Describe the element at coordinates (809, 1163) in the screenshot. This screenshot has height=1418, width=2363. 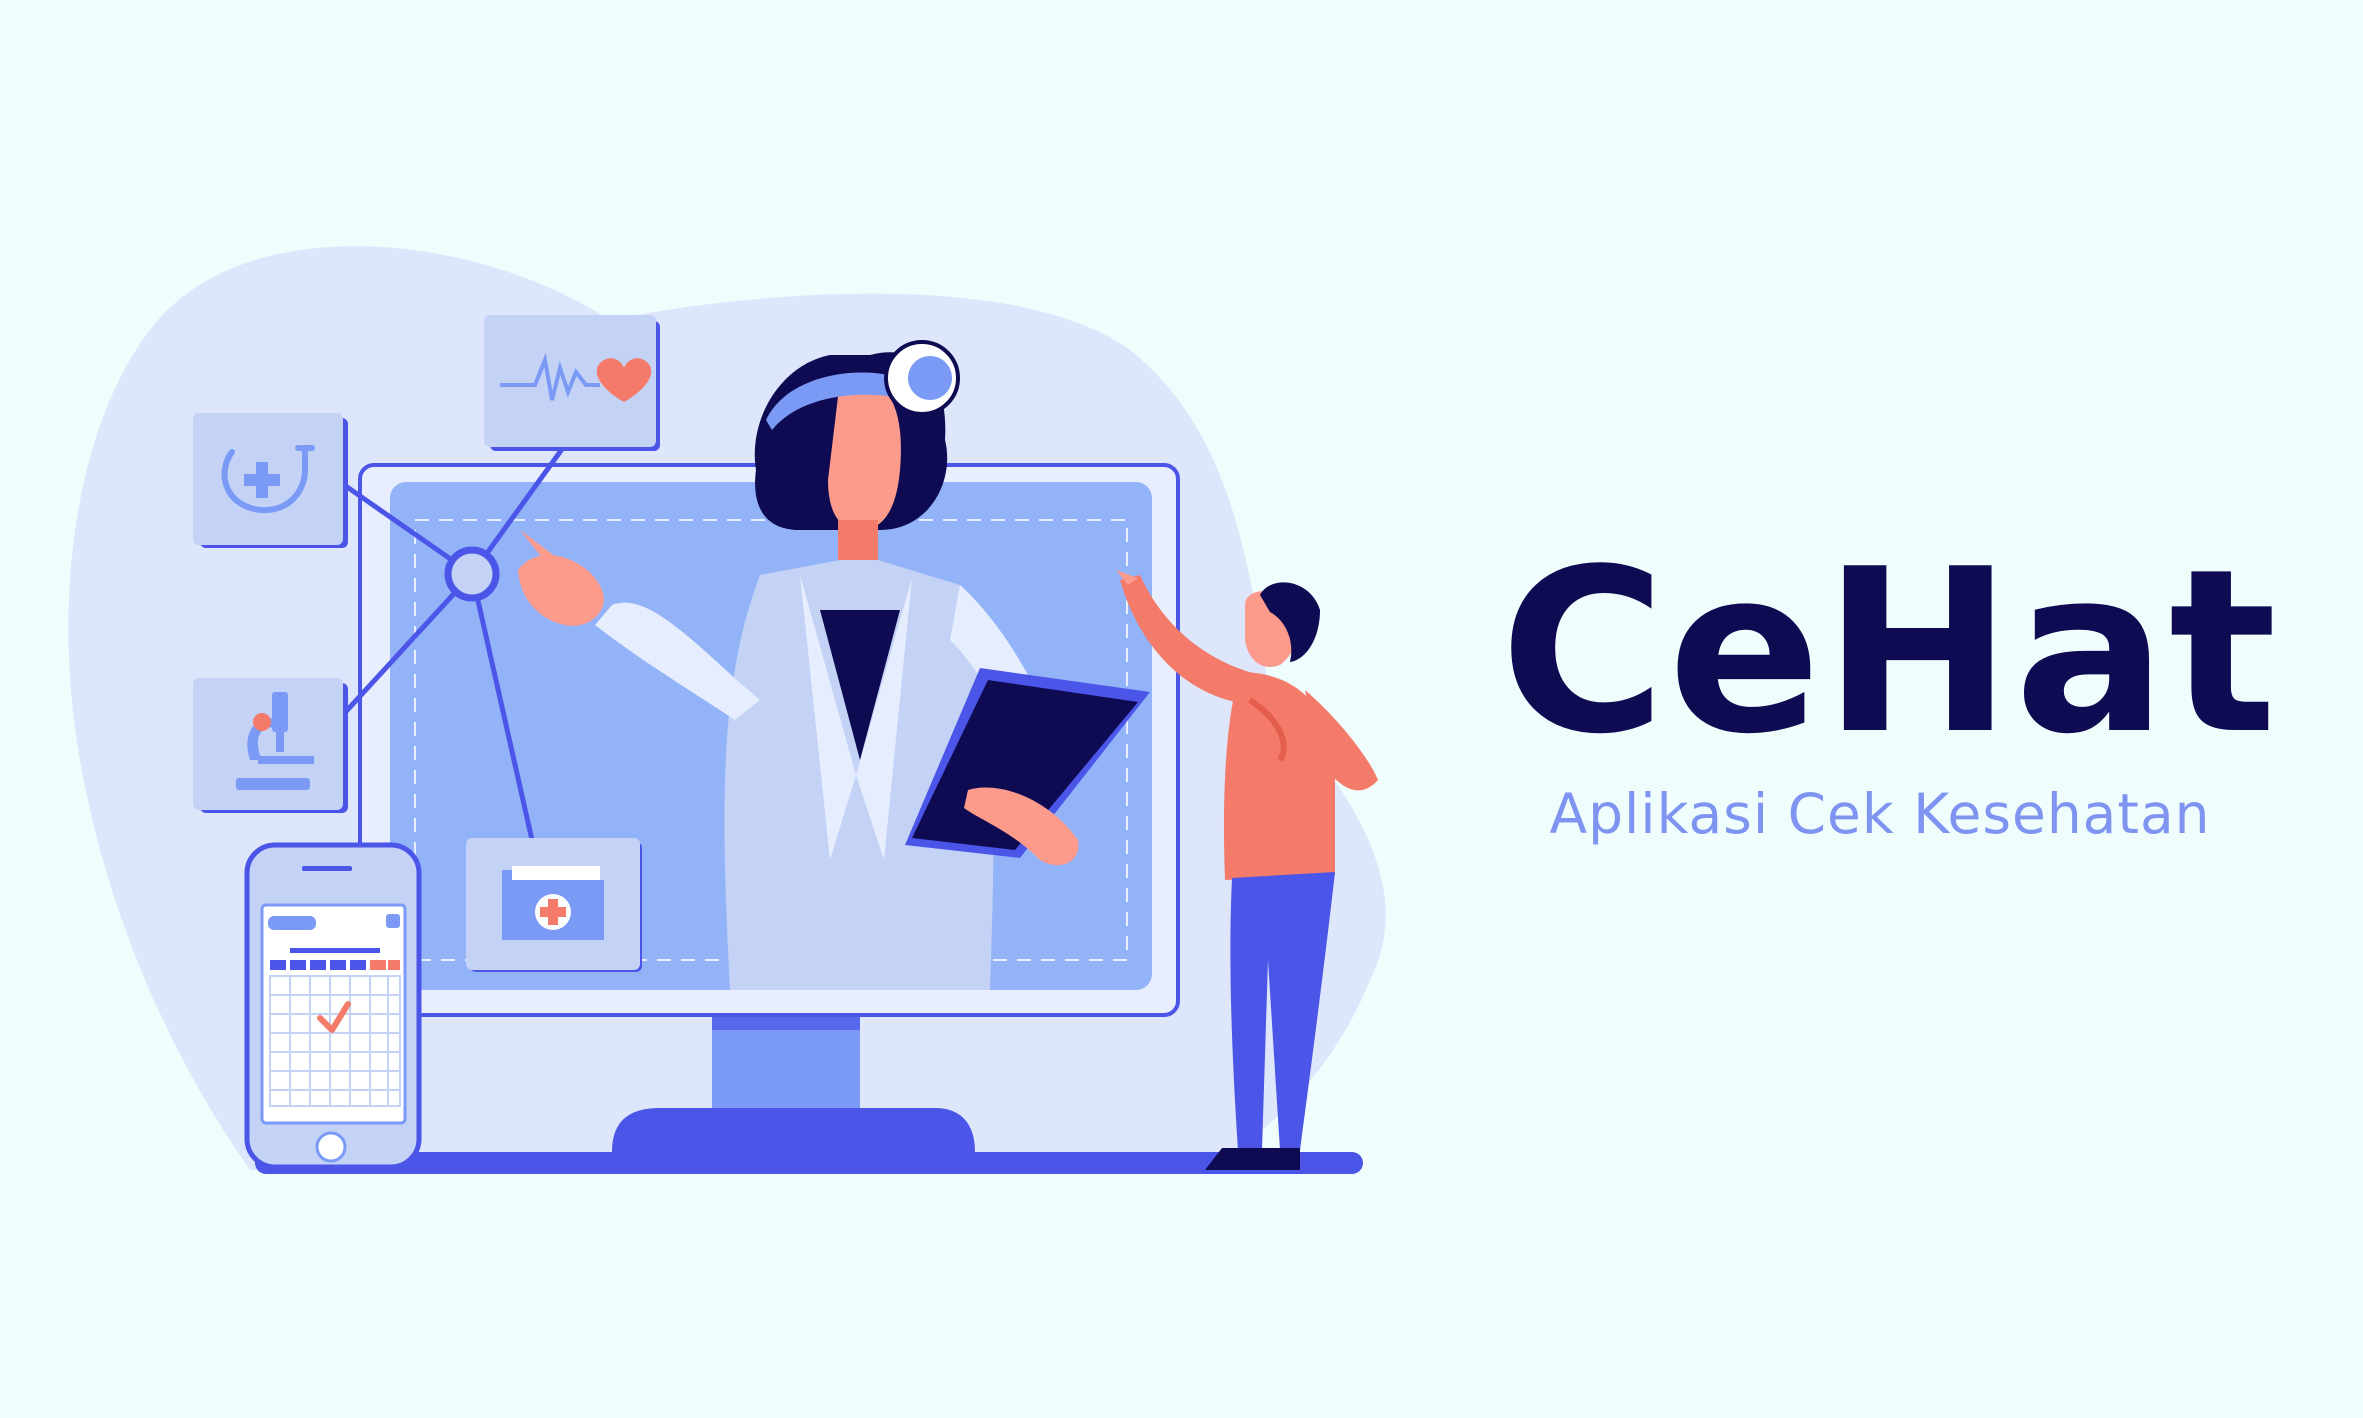
I see `ground-line` at that location.